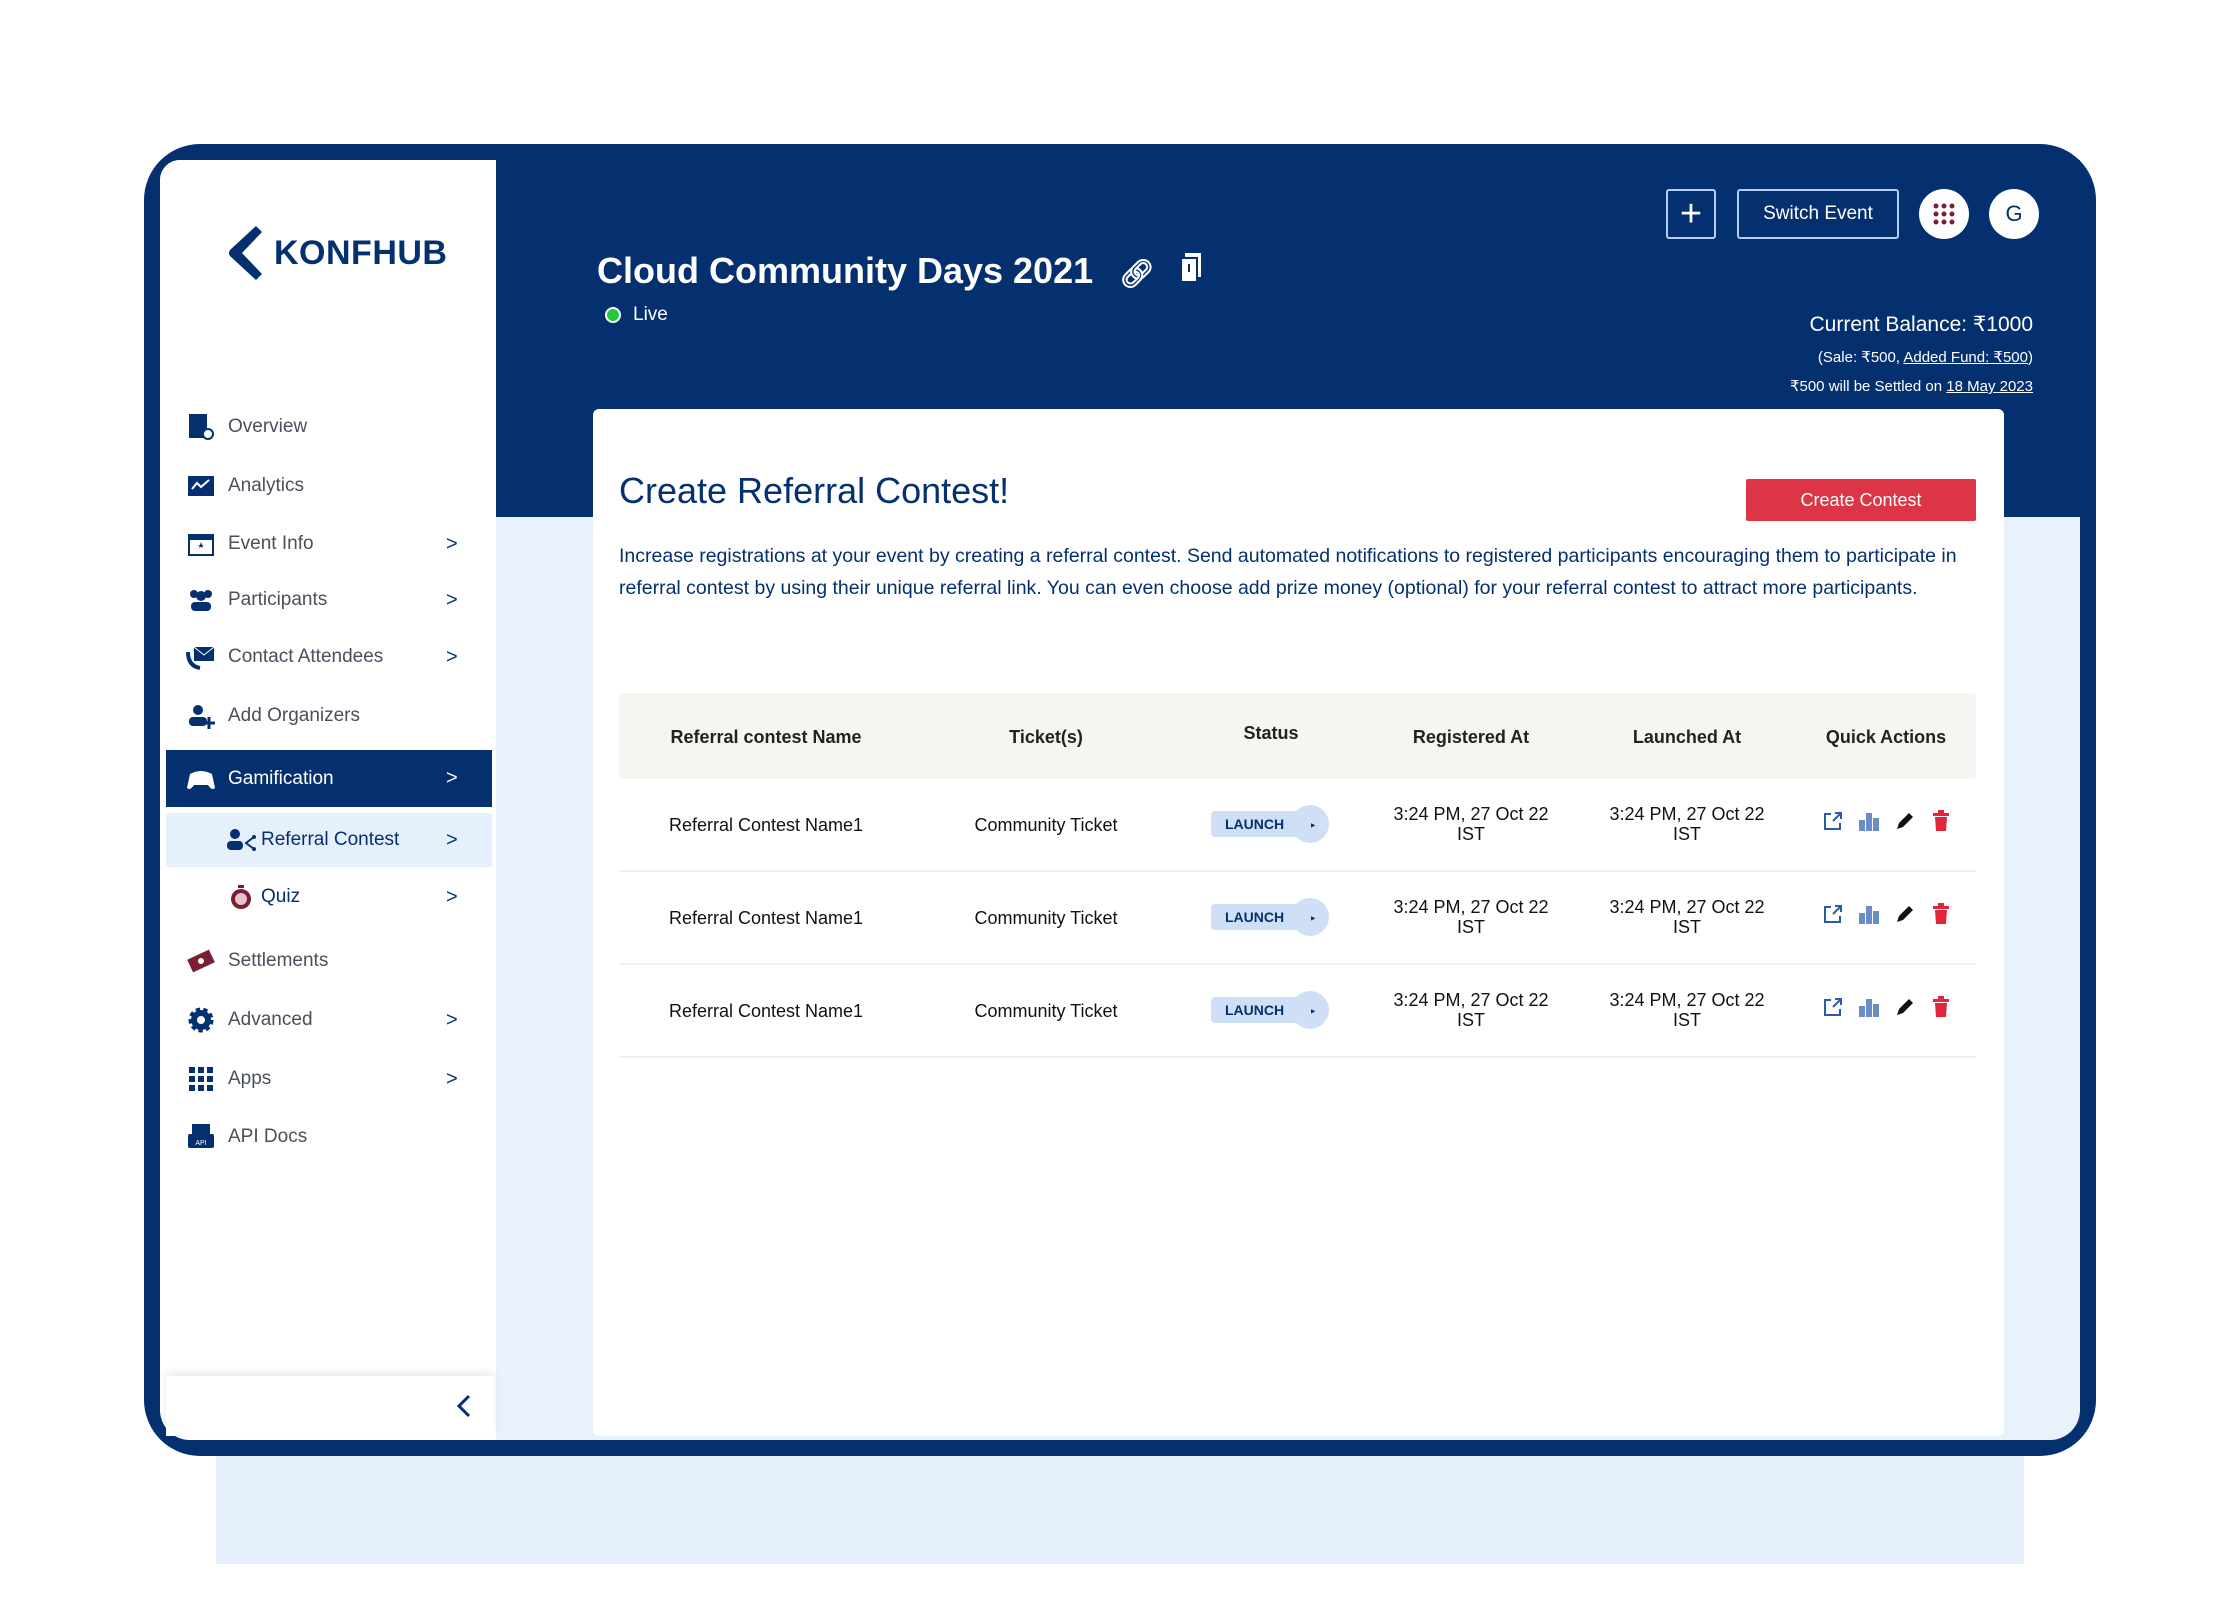 The height and width of the screenshot is (1600, 2240). I want to click on link-icon: 🔗︎, so click(1137, 273).